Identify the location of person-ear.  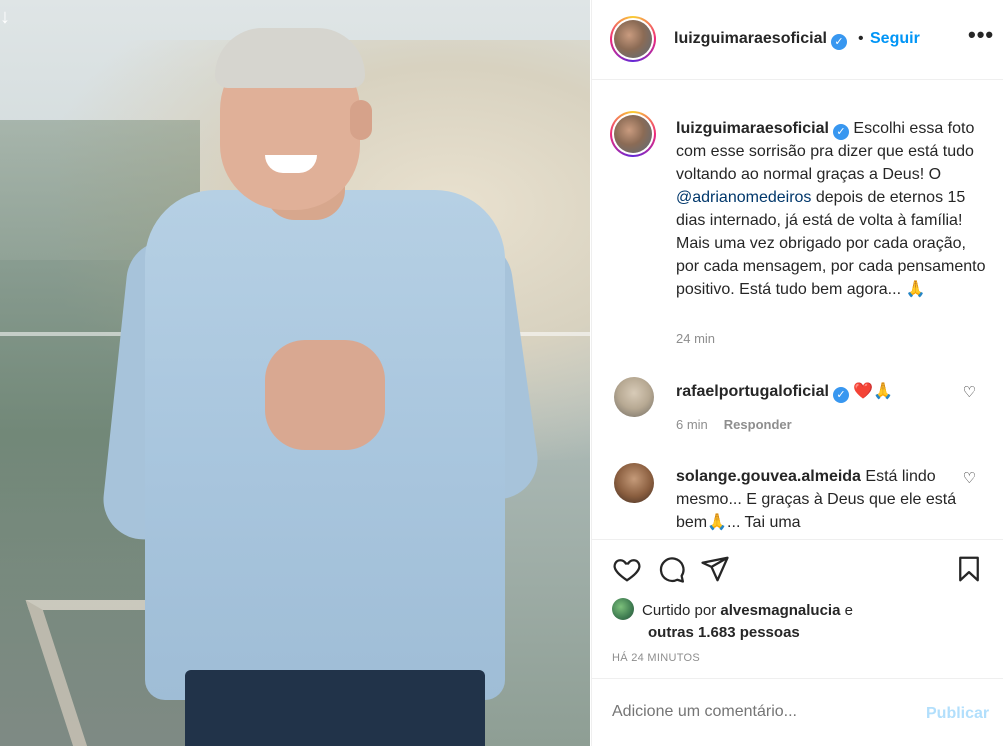
(361, 120).